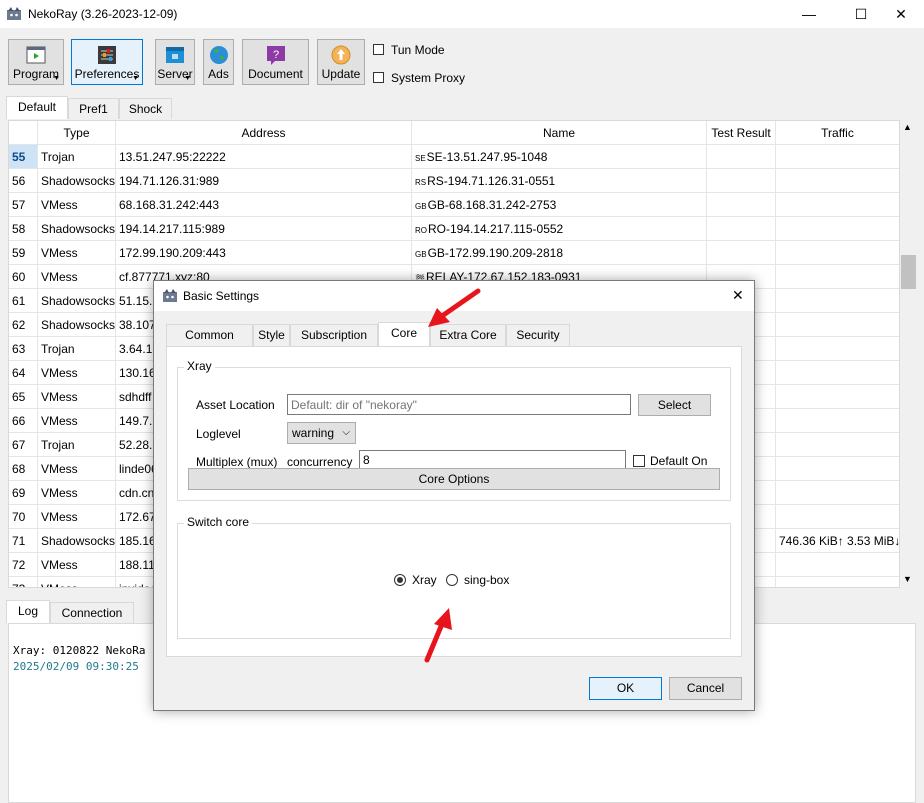  I want to click on server-name: SE-13.51.247.95-1048, so click(487, 157).